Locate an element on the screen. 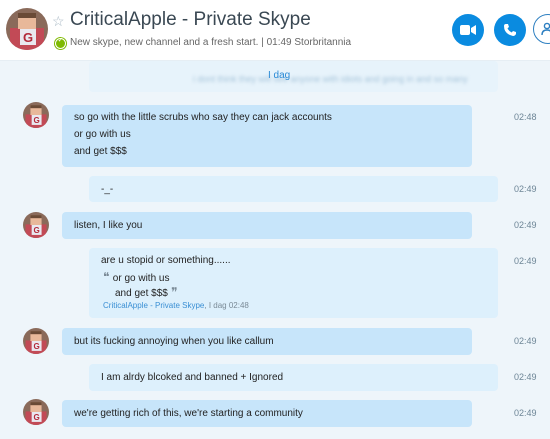 The width and height of the screenshot is (550, 439). message-line: and get $$$ is located at coordinates (100, 151).